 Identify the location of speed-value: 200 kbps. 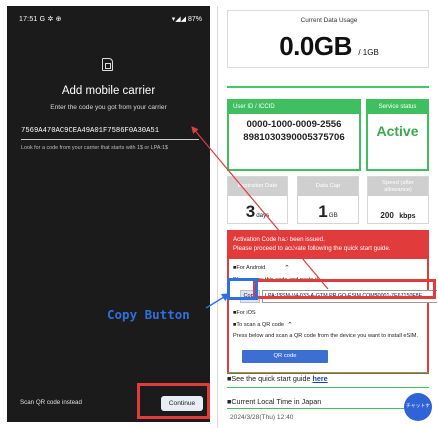
(398, 214).